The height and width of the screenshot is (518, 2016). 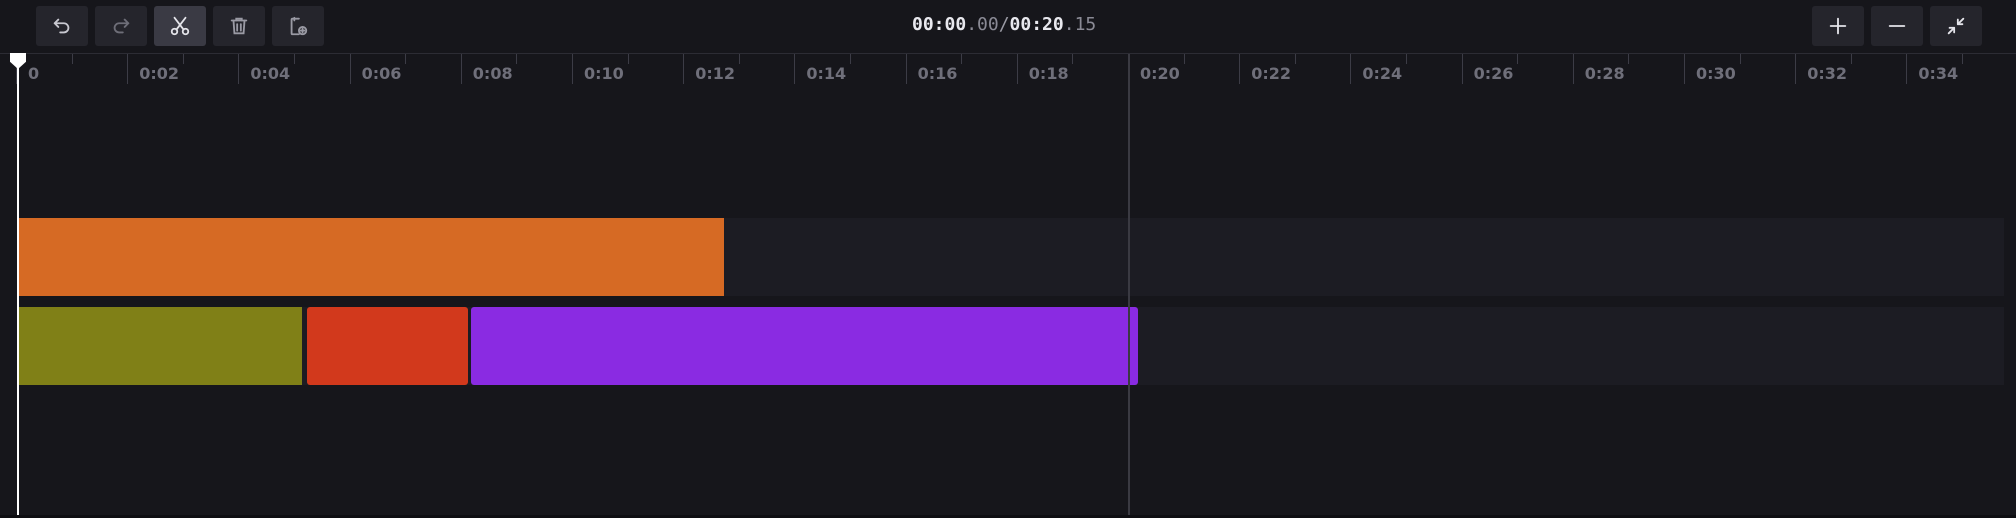 What do you see at coordinates (1827, 73) in the screenshot?
I see `ruler-label: 0:32` at bounding box center [1827, 73].